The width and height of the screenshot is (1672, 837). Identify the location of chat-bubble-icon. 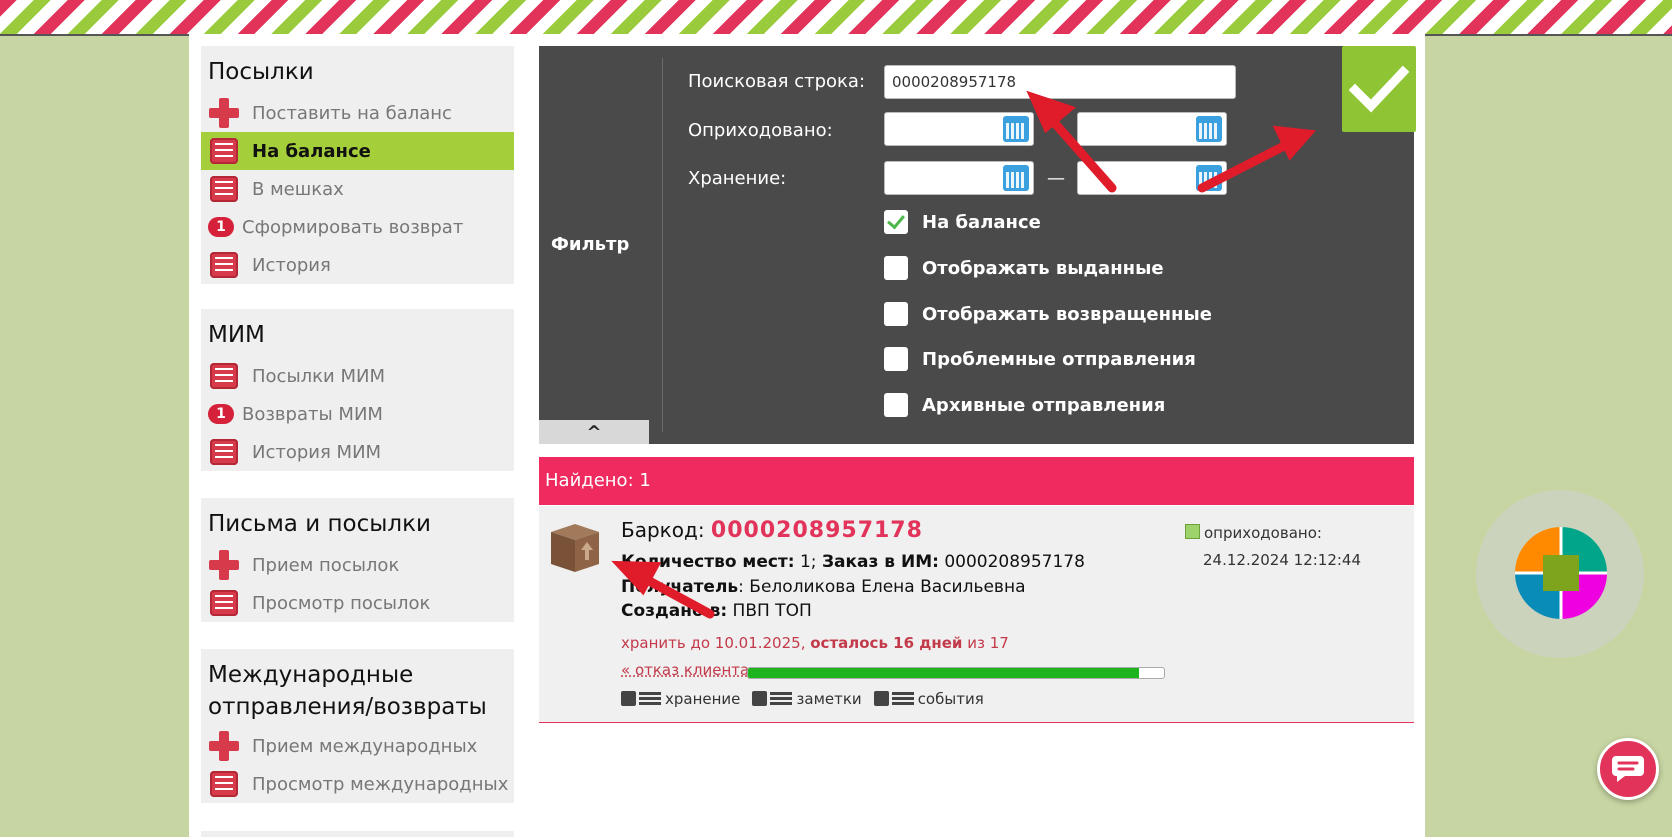
(1628, 769).